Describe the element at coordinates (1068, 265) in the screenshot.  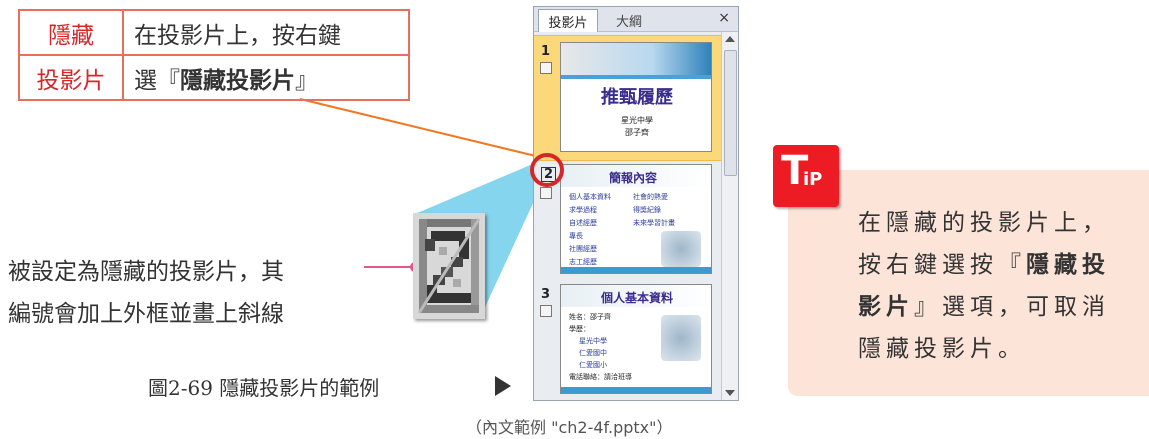
I see `tip-line-2-bold: 隱藏投` at that location.